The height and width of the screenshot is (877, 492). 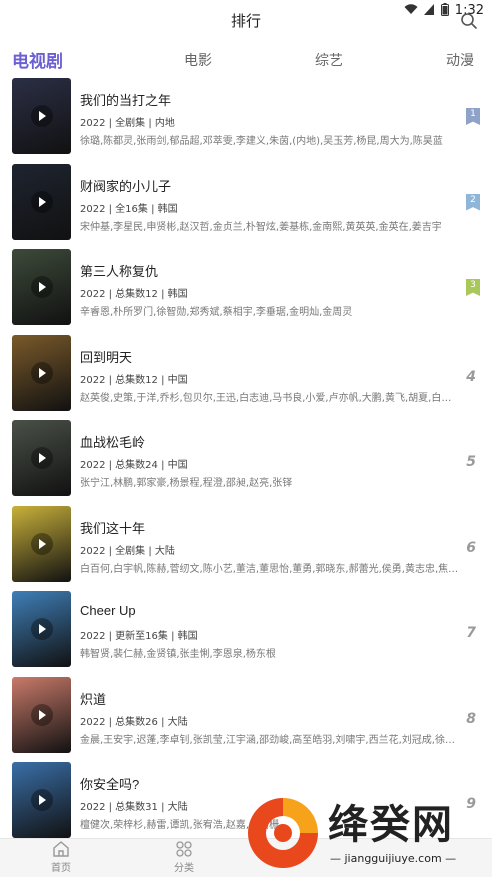 What do you see at coordinates (178, 654) in the screenshot?
I see `show-cast: 韩智贤,裴仁赫,金贤镇,张圭悧,李恩泉,杨东根` at bounding box center [178, 654].